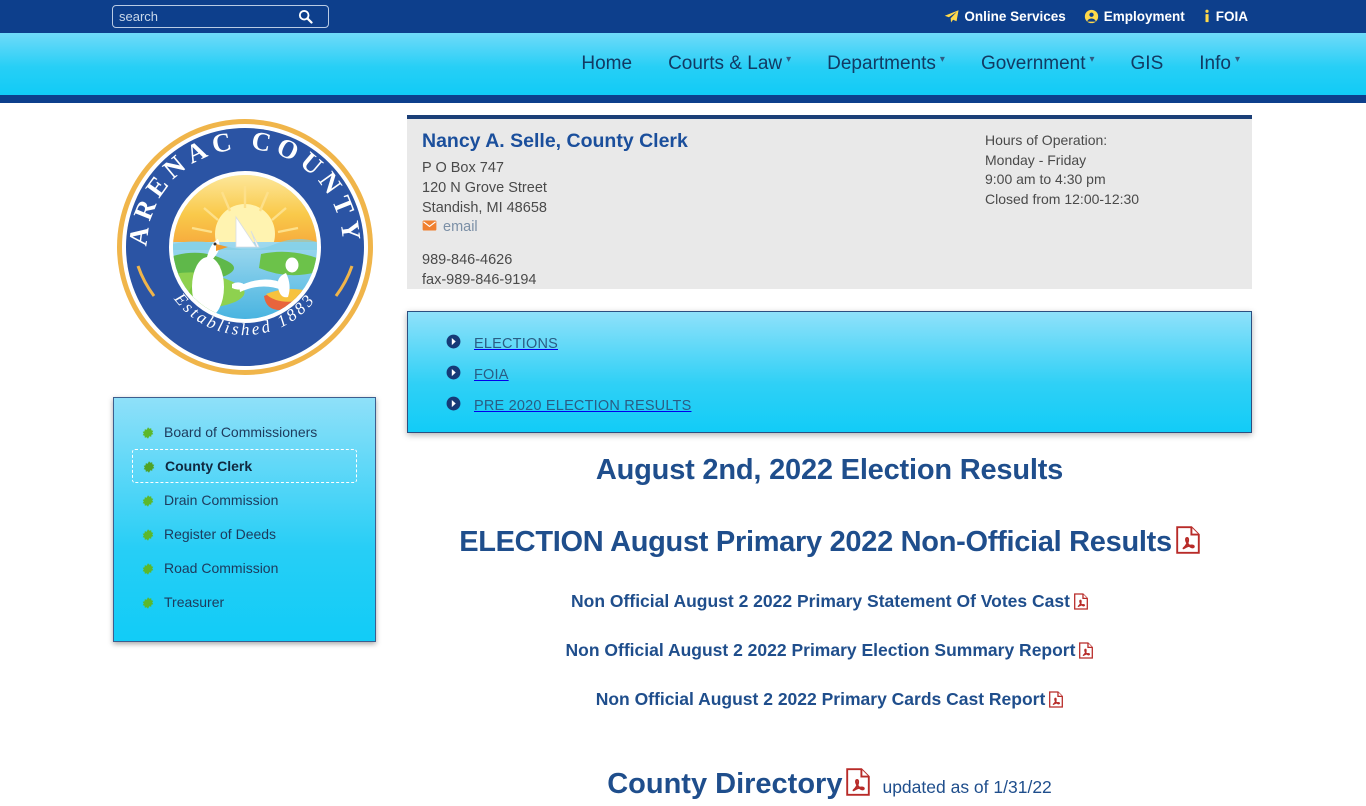  I want to click on nav-label: Departments, so click(881, 63).